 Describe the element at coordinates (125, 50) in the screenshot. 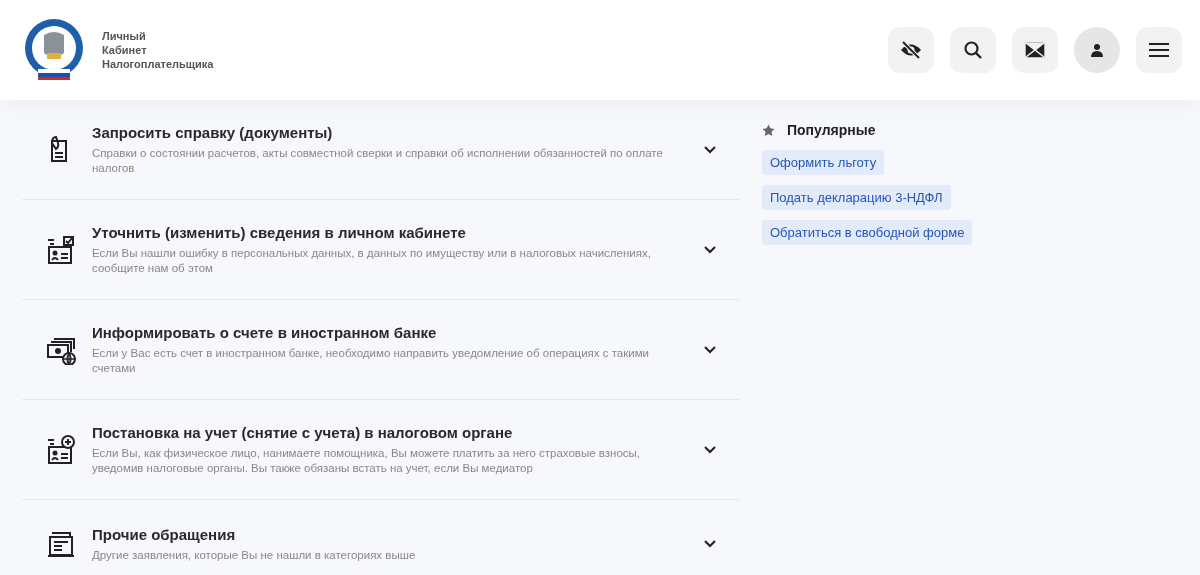

I see `site-title-line: Кабинет` at that location.